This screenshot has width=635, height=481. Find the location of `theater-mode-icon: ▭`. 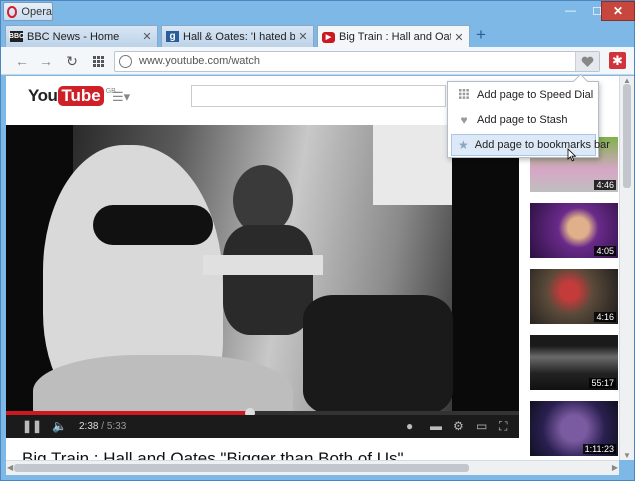

theater-mode-icon: ▭ is located at coordinates (481, 426).